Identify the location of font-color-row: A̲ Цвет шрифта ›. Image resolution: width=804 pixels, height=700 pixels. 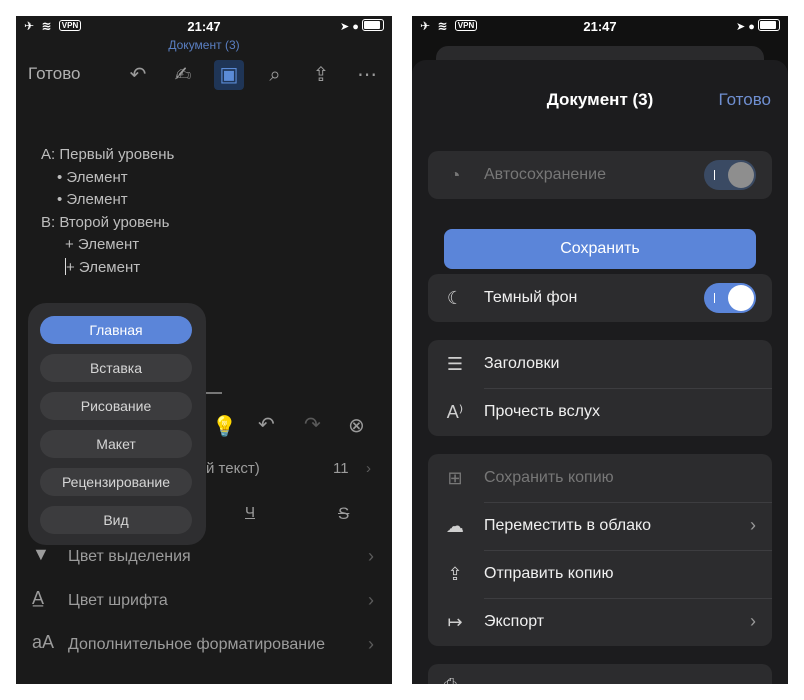
(204, 602).